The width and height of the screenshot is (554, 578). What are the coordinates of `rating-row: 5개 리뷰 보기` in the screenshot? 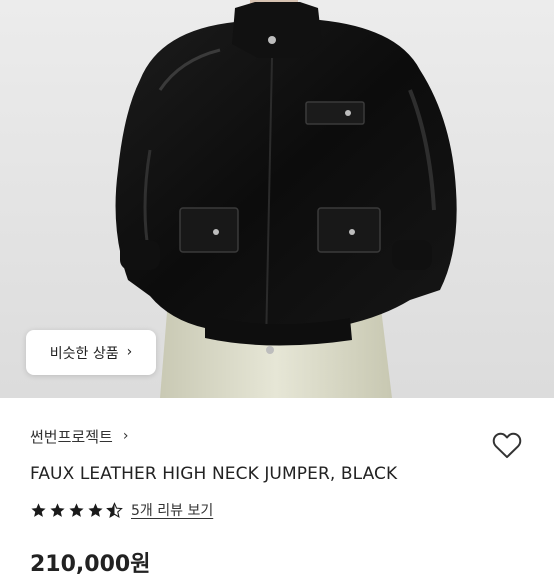 It's located at (121, 510).